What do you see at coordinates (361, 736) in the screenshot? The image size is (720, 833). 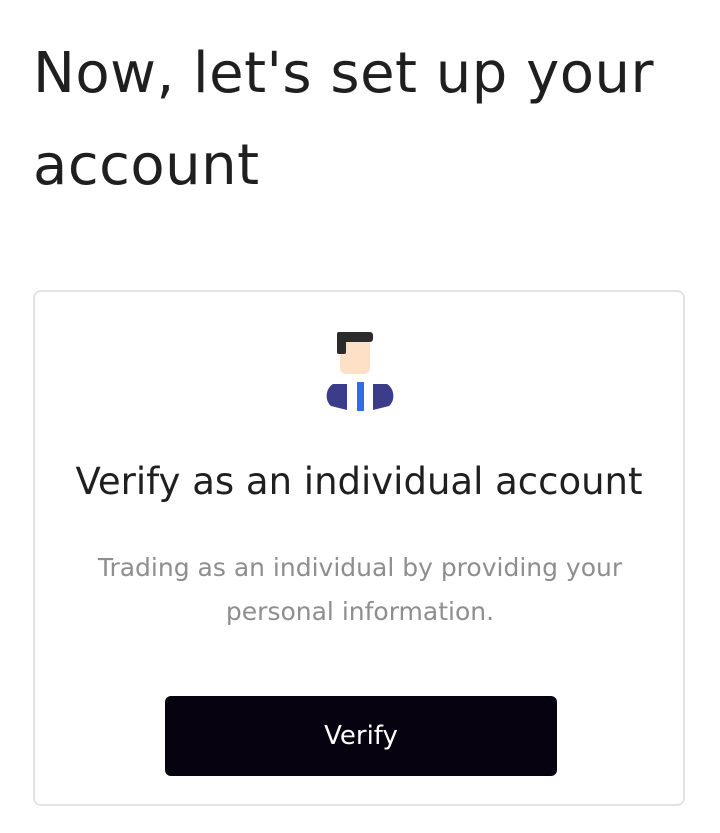 I see `verify-button: Verify` at bounding box center [361, 736].